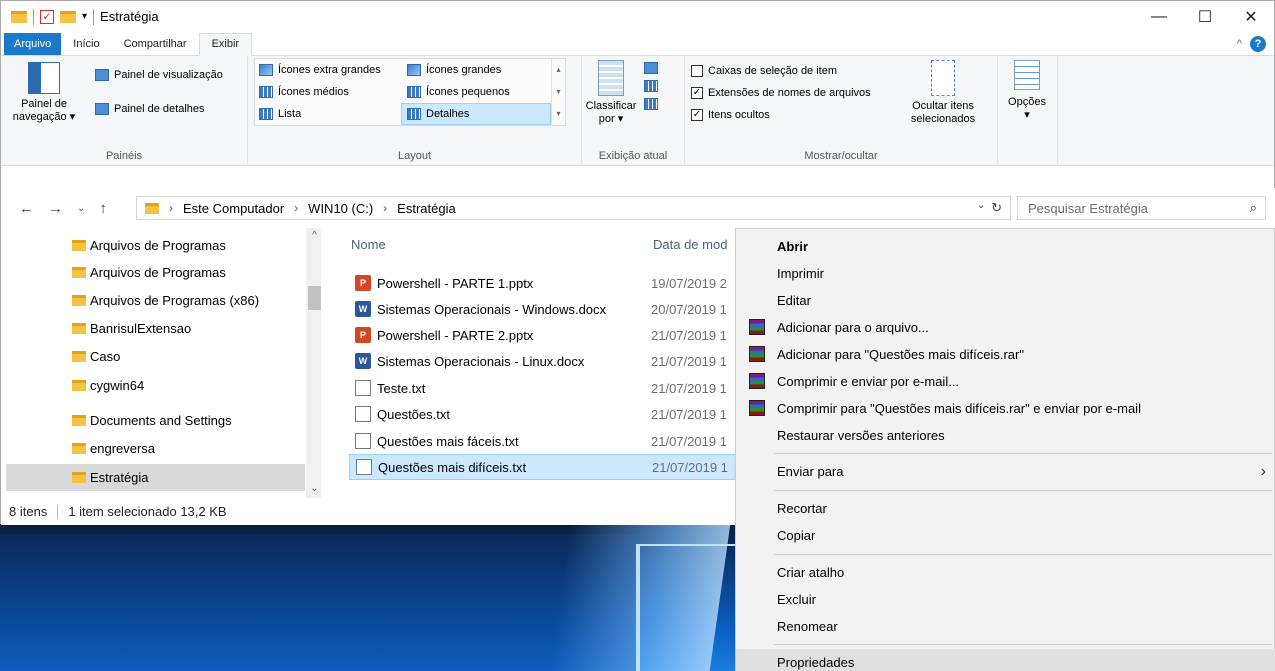 The height and width of the screenshot is (671, 1275). Describe the element at coordinates (1159, 16) in the screenshot. I see `minimize-button: —` at that location.